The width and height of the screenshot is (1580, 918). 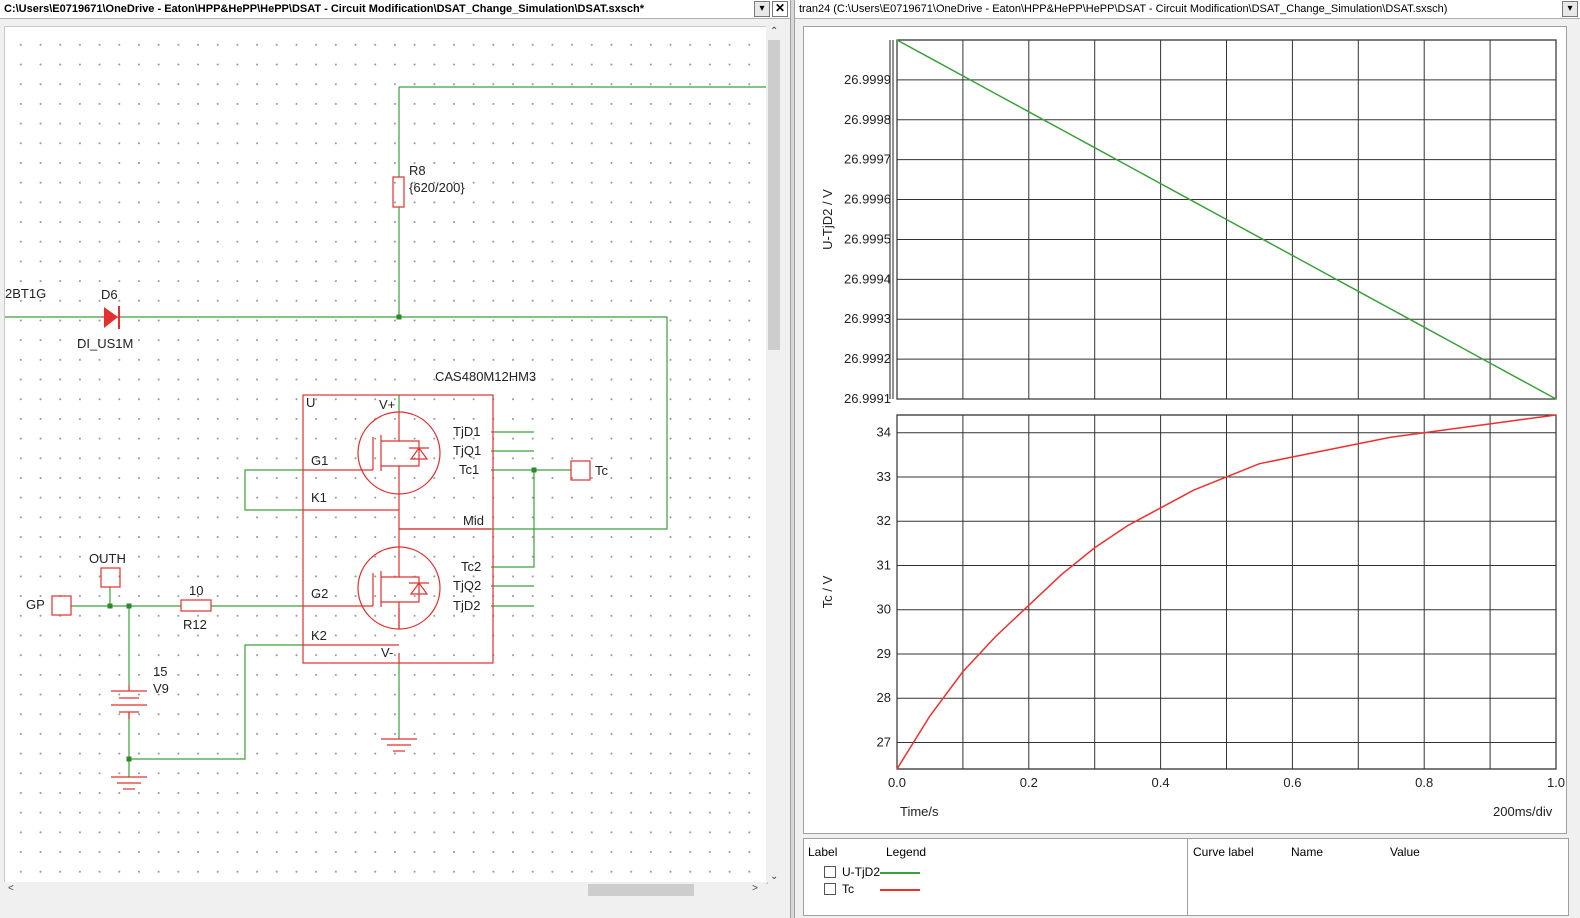 What do you see at coordinates (867, 199) in the screenshot?
I see `y-tick-label: 26.9996` at bounding box center [867, 199].